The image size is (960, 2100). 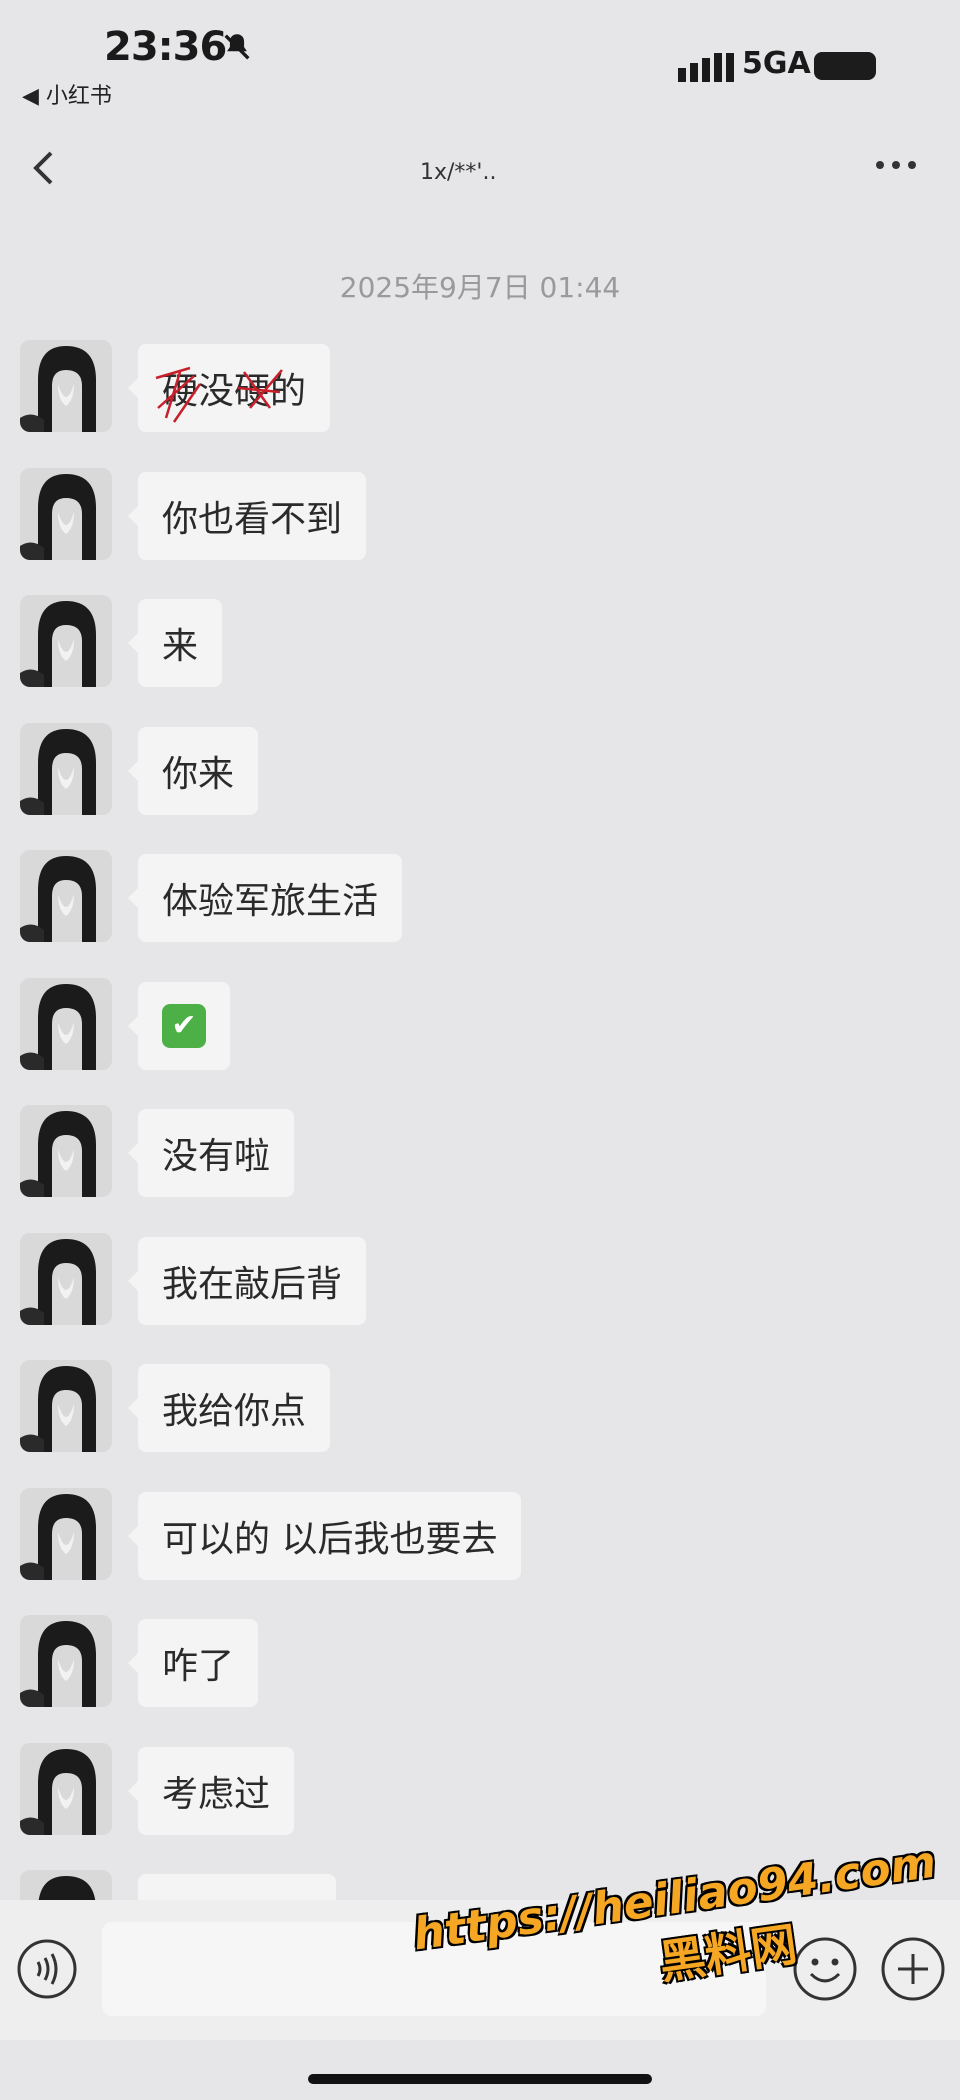 I want to click on message-row: 你也看不到, so click(x=480, y=516).